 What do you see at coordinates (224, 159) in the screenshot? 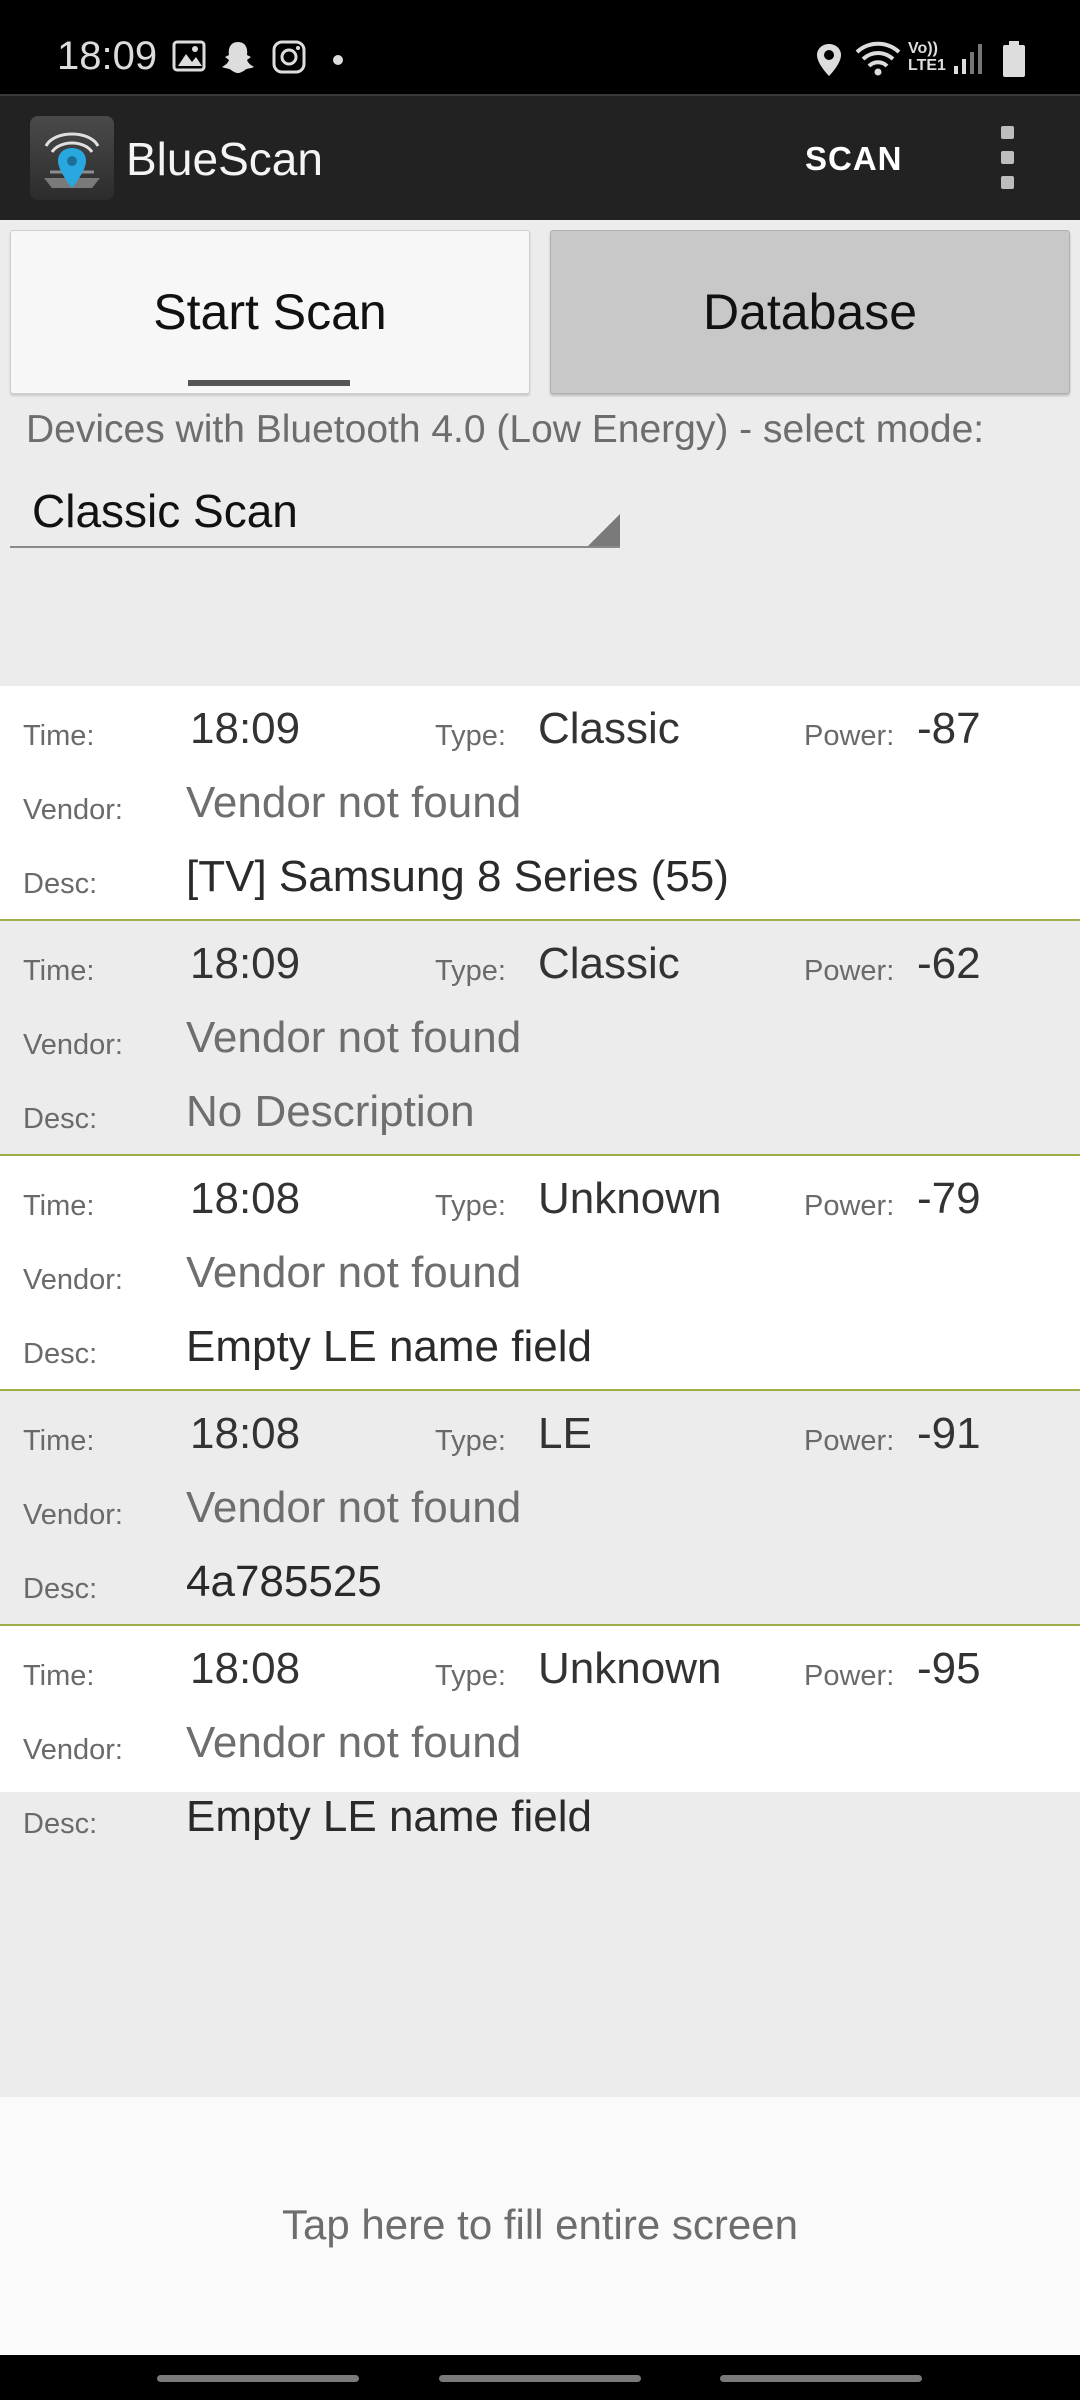
I see `app-title: BlueScan` at bounding box center [224, 159].